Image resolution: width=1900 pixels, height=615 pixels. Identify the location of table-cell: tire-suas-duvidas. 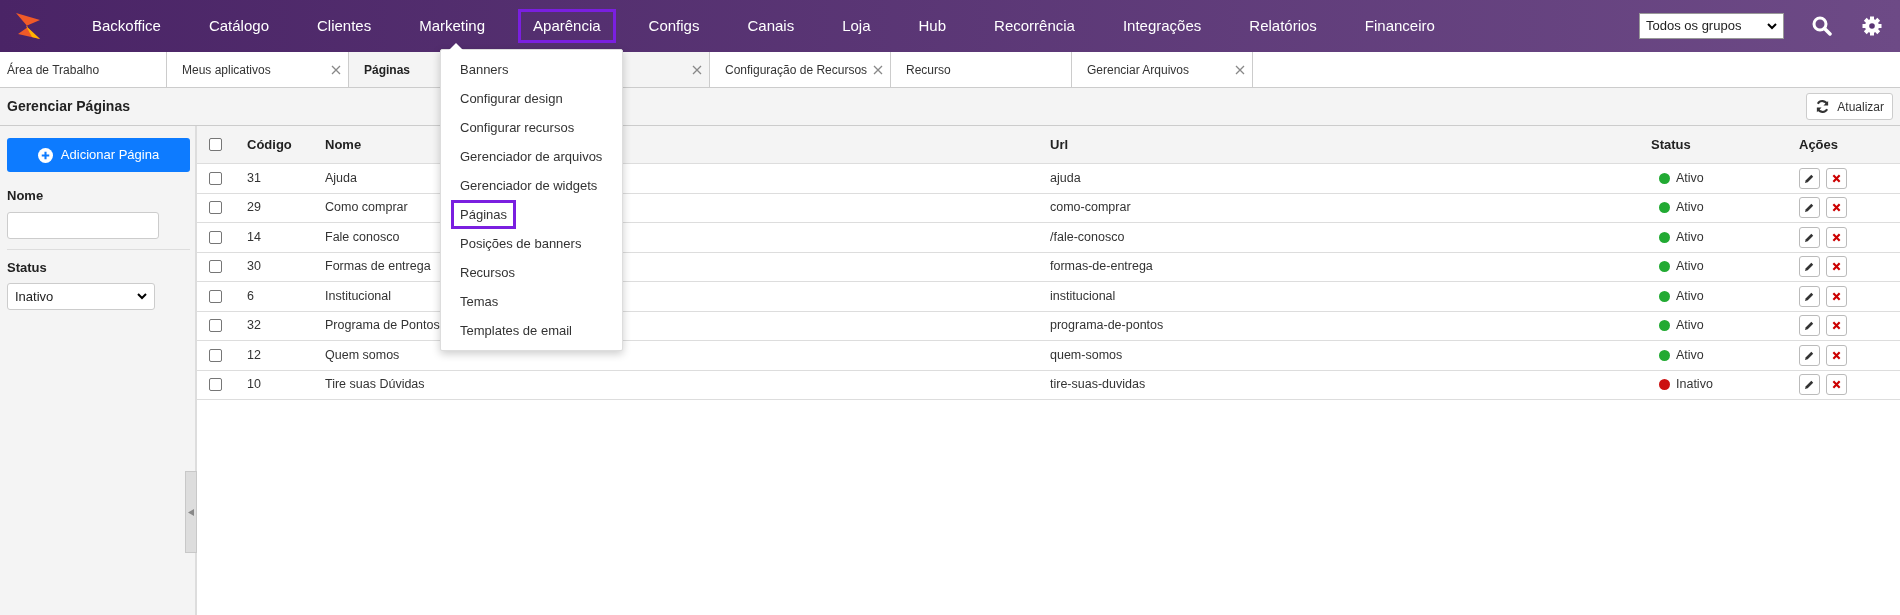
(1098, 384).